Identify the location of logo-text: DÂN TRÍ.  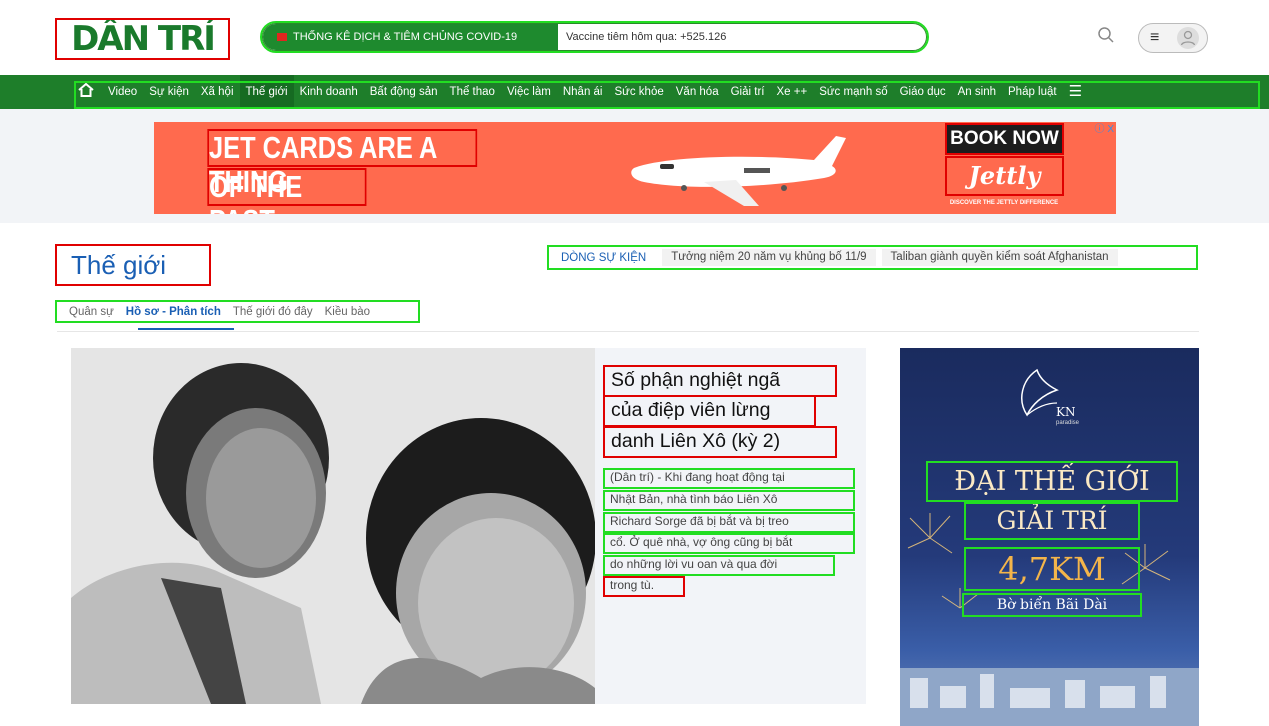
(143, 39).